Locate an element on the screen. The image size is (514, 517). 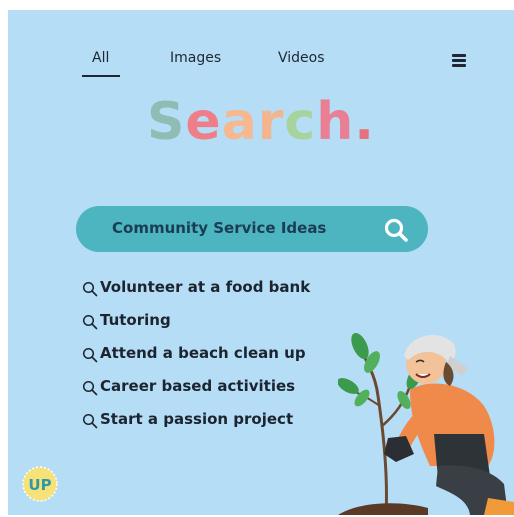
search-button is located at coordinates (396, 230).